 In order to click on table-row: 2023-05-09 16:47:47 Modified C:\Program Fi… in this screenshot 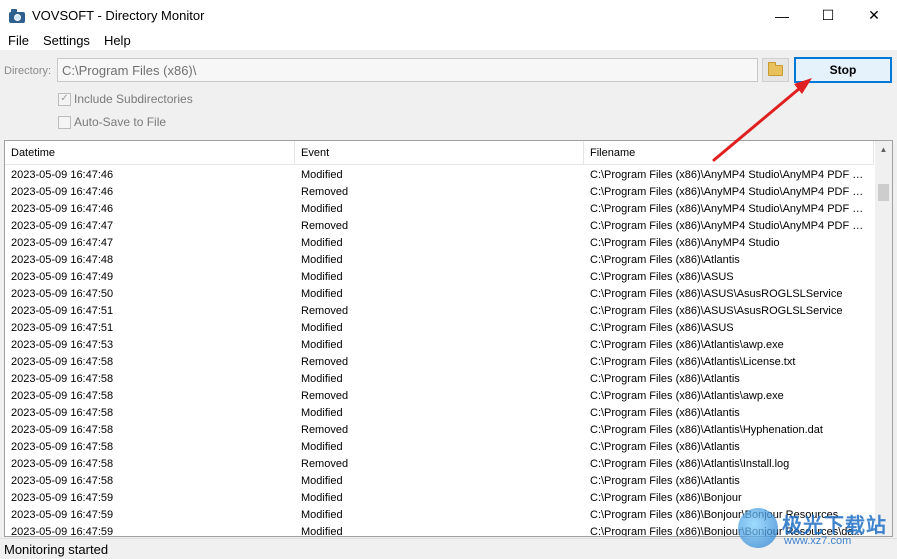, I will do `click(439, 242)`.